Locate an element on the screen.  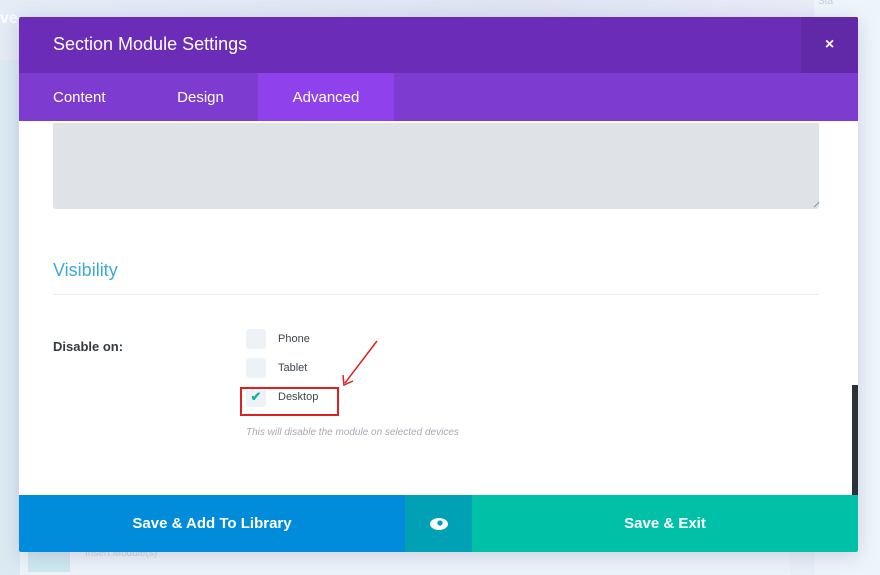
scrollbar is located at coordinates (855, 440).